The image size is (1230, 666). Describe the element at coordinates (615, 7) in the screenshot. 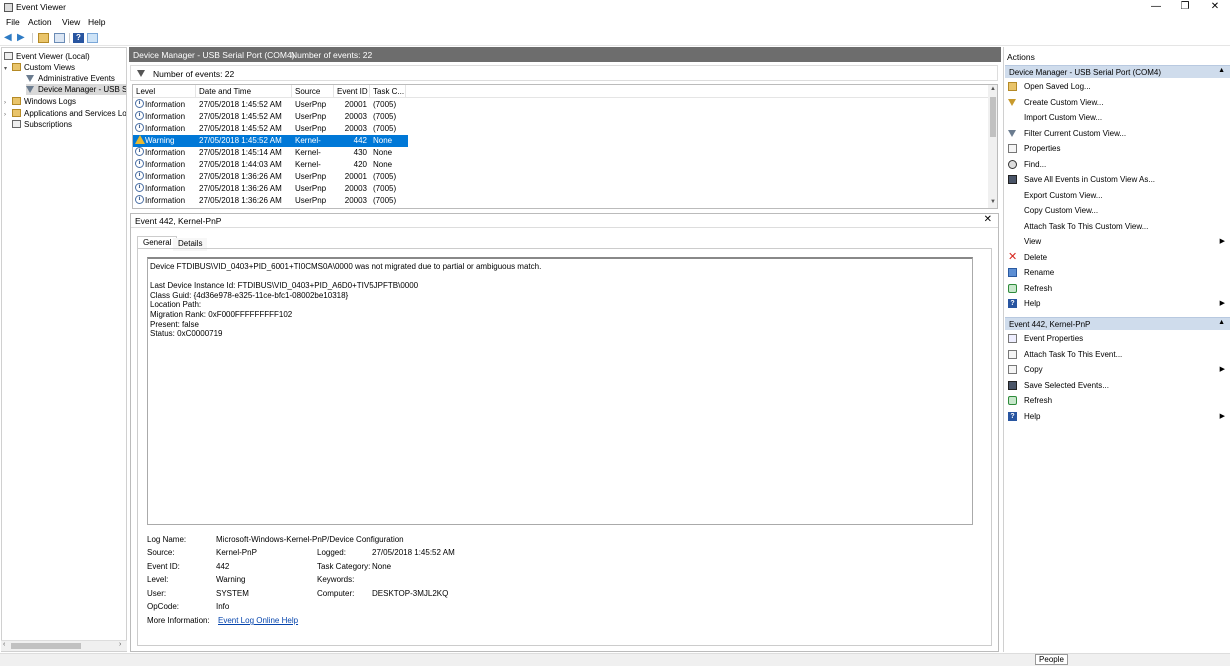

I see `title-bar: Event Viewer — ❐ ✕` at that location.